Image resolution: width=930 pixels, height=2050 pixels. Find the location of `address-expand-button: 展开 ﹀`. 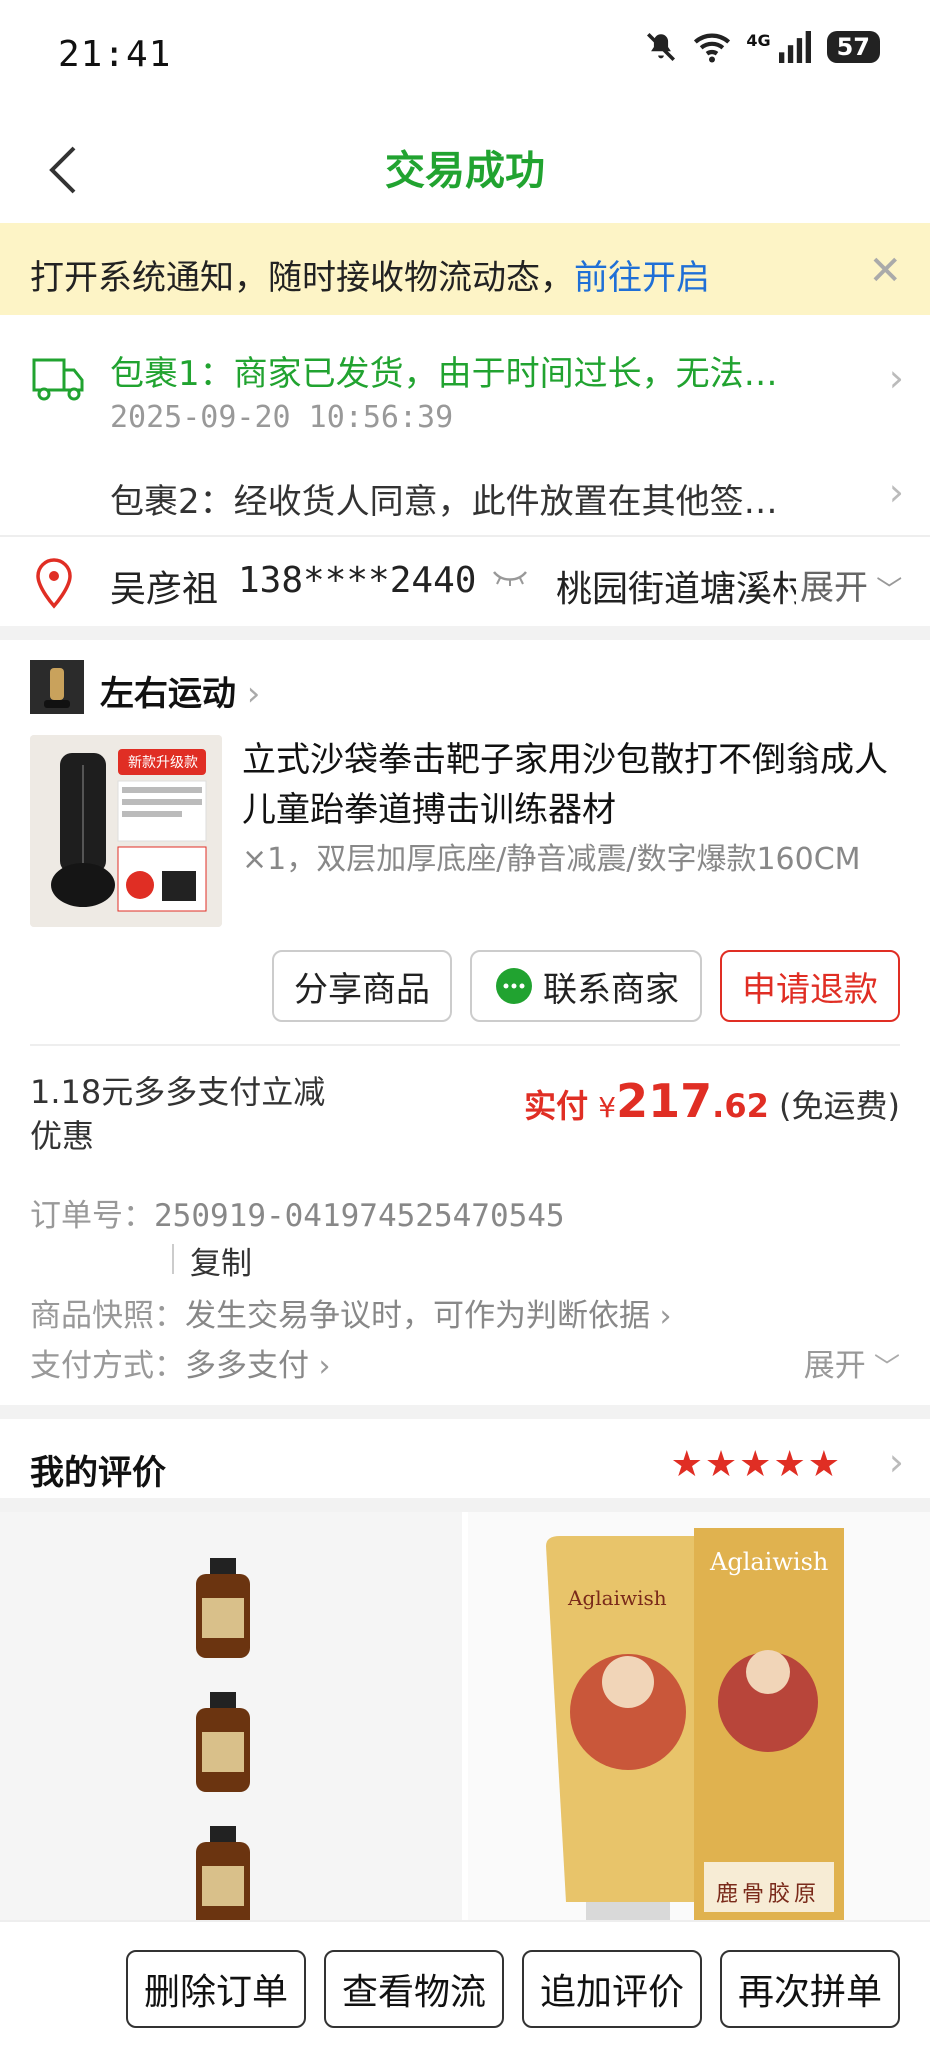

address-expand-button: 展开 ﹀ is located at coordinates (851, 584).